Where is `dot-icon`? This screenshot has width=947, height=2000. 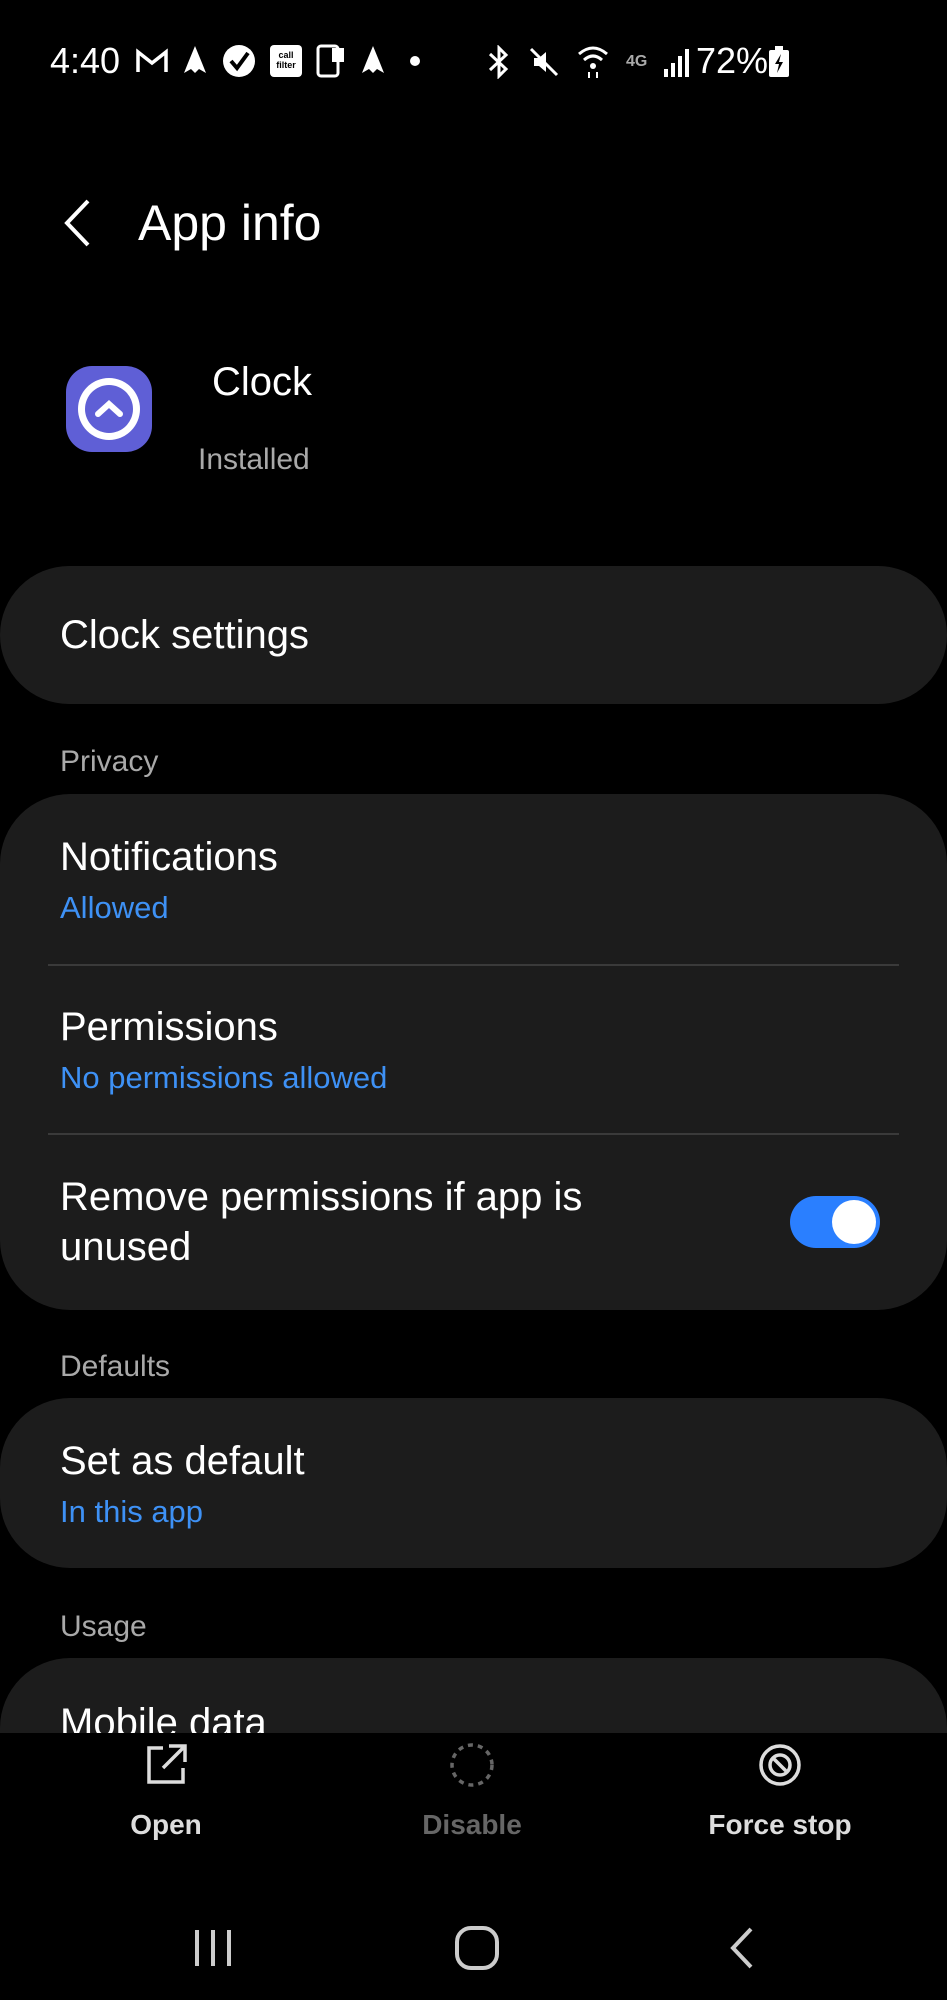 dot-icon is located at coordinates (415, 61).